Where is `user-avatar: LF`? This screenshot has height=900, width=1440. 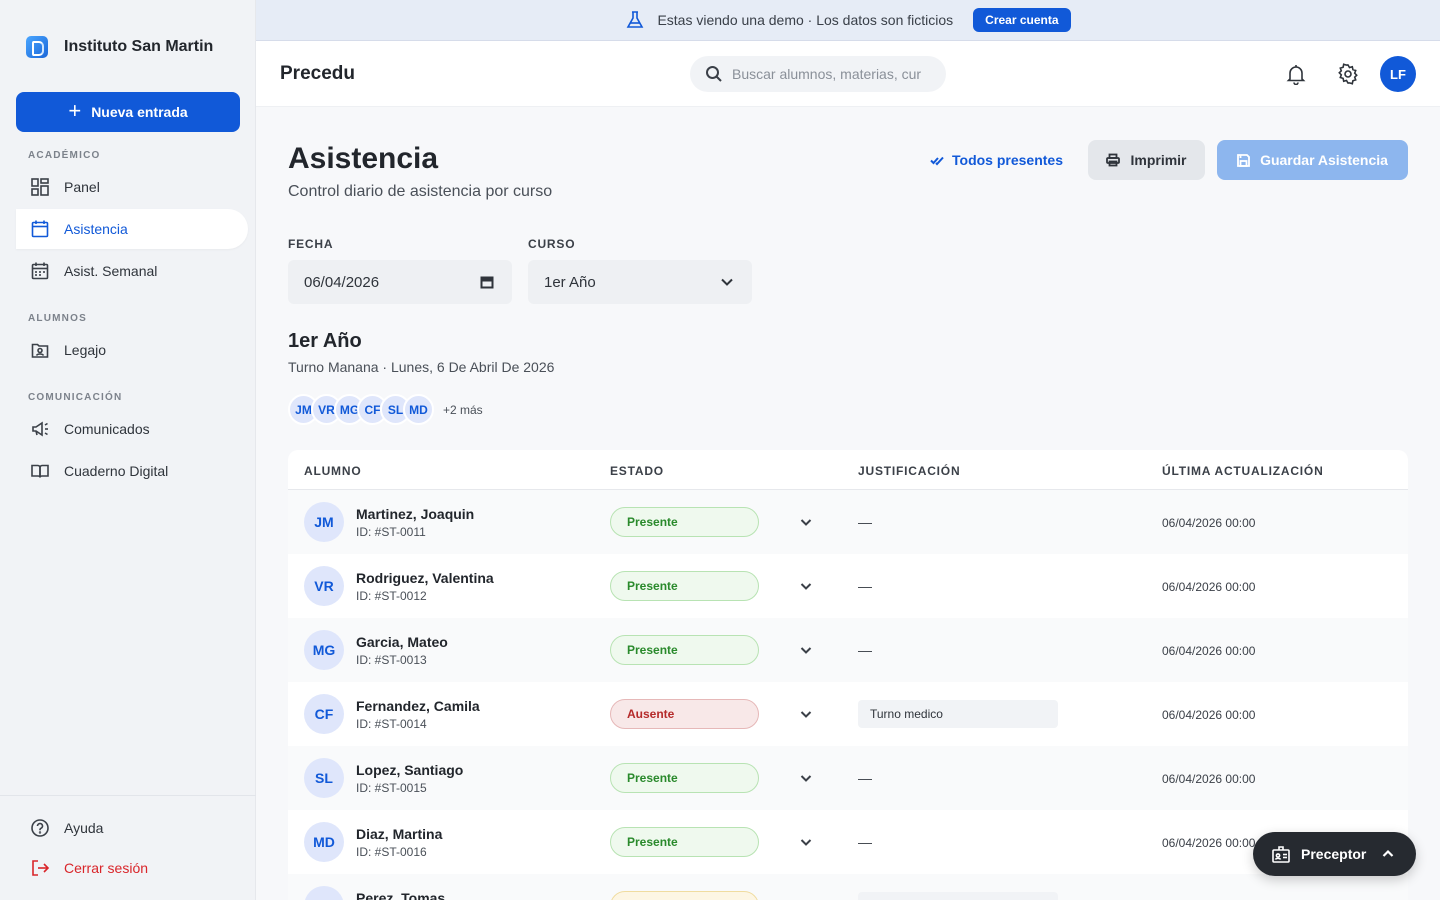
user-avatar: LF is located at coordinates (1398, 74).